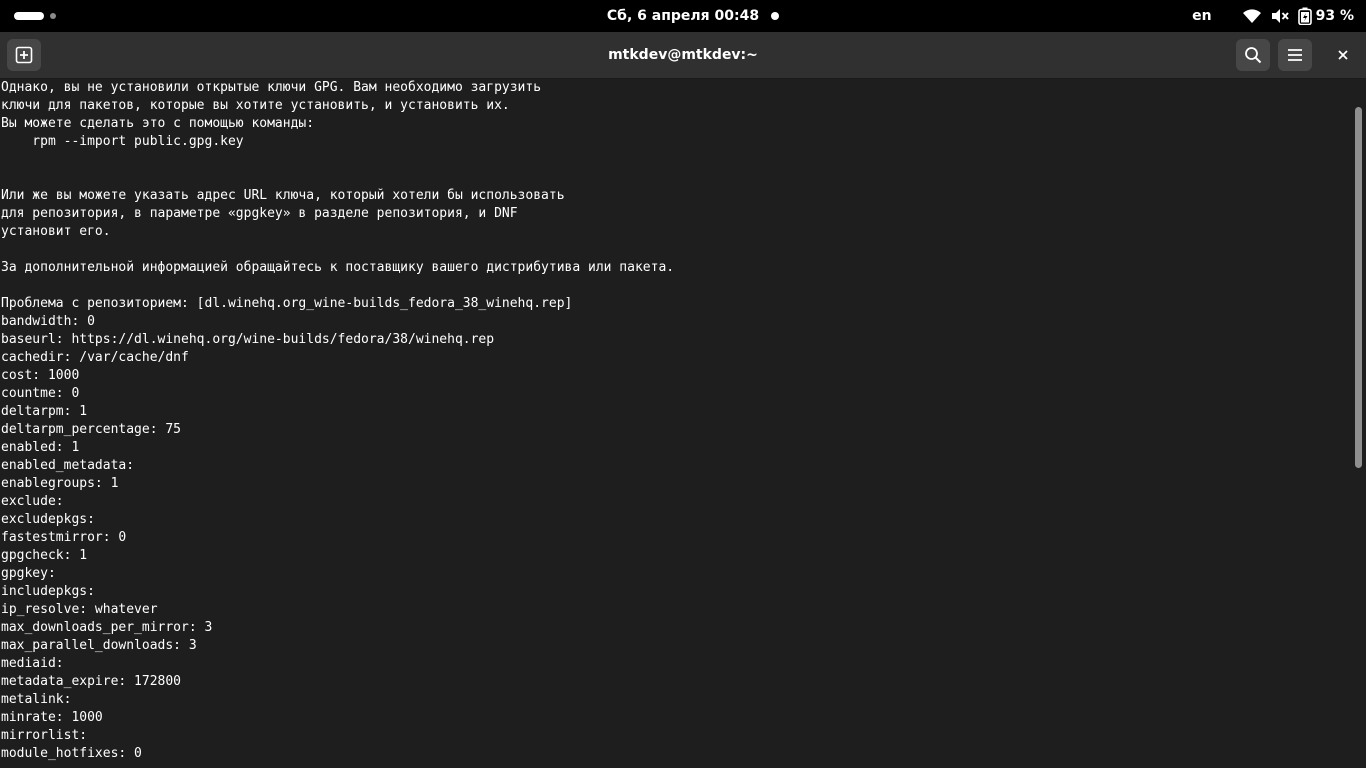 The image size is (1366, 768). I want to click on clock: Сб, 6 апреля 00:48, so click(683, 16).